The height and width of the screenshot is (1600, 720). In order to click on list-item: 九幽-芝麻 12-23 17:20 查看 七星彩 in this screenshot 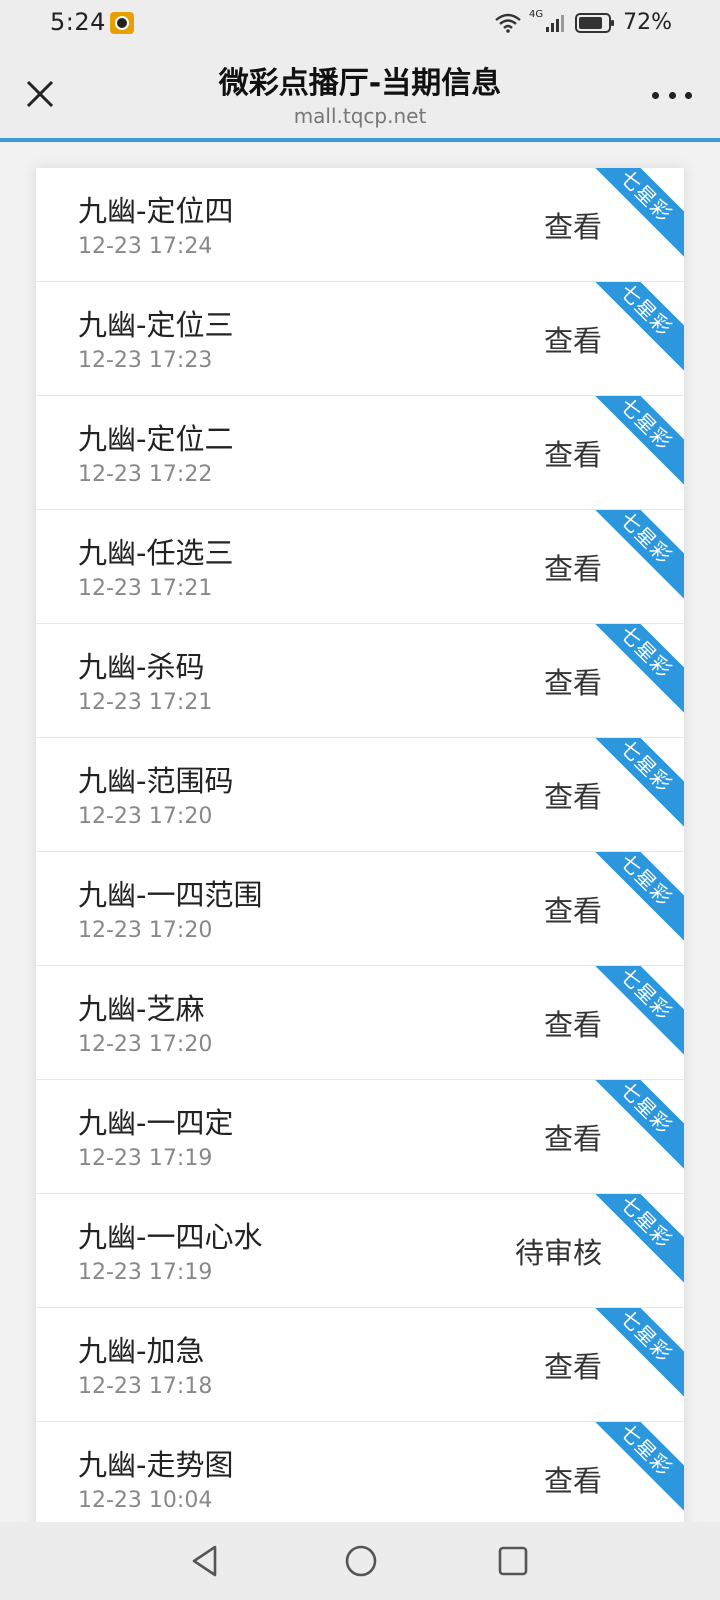, I will do `click(360, 1023)`.